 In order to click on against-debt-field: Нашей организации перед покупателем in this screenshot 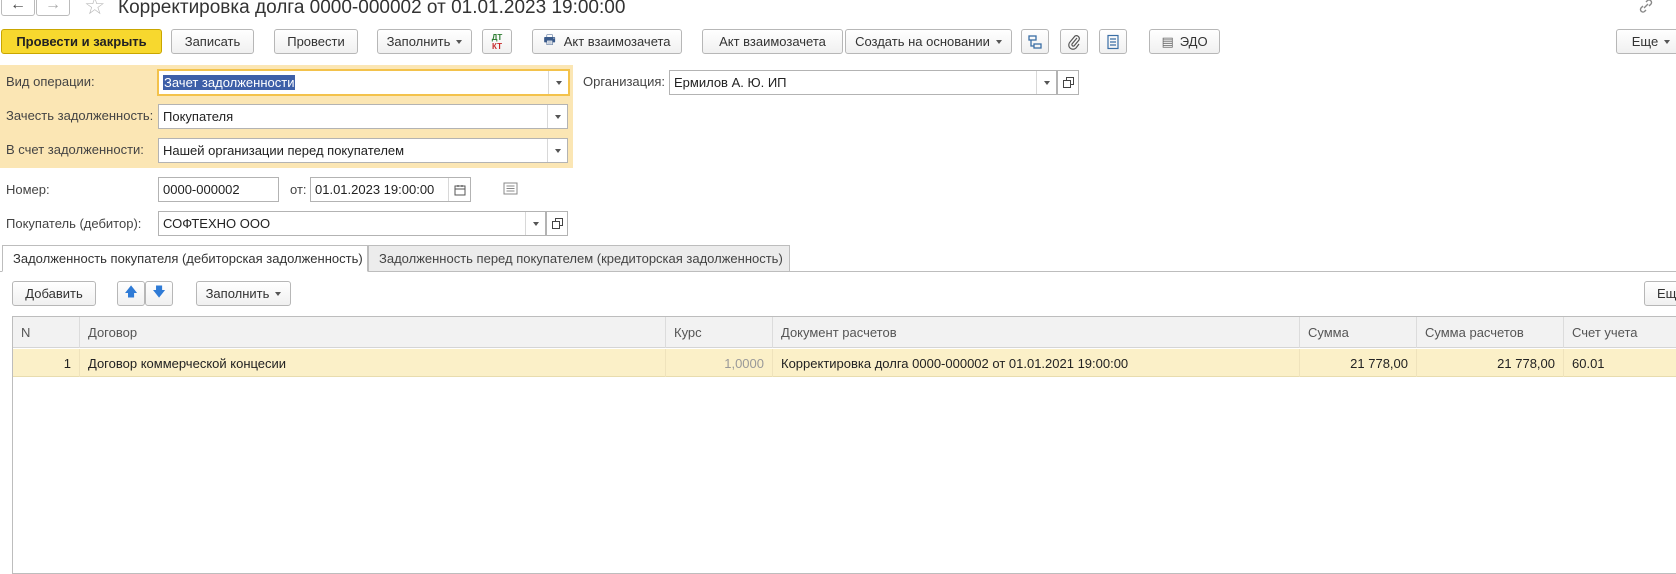, I will do `click(363, 150)`.